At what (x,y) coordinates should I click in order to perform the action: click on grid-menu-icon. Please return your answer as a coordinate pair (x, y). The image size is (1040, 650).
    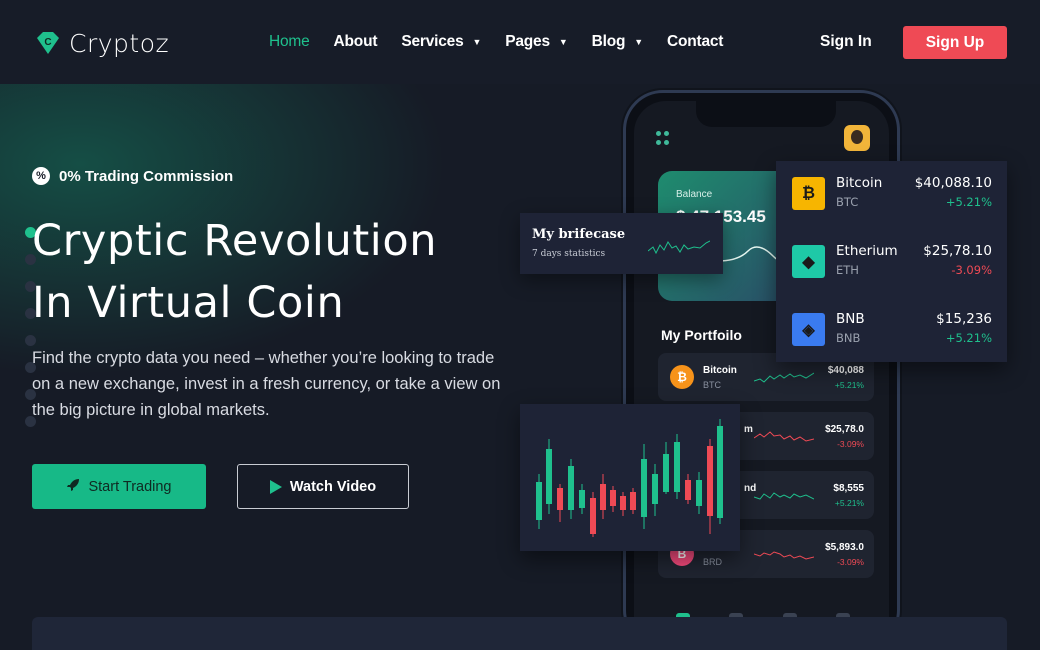
    Looking at the image, I should click on (663, 138).